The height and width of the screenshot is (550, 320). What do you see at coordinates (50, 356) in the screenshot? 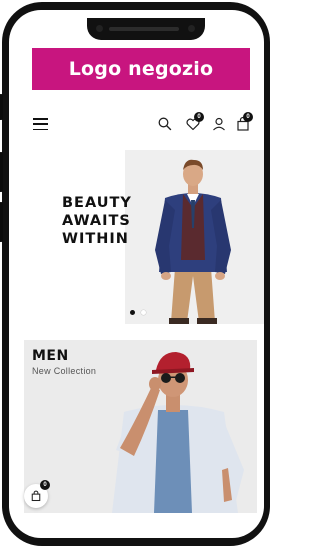
I see `banner-title: MEN` at bounding box center [50, 356].